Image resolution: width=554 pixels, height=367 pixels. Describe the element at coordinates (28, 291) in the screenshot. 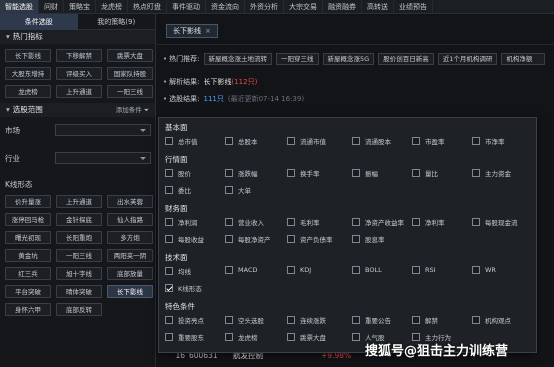

I see `k-shape-button: 平台突破` at that location.